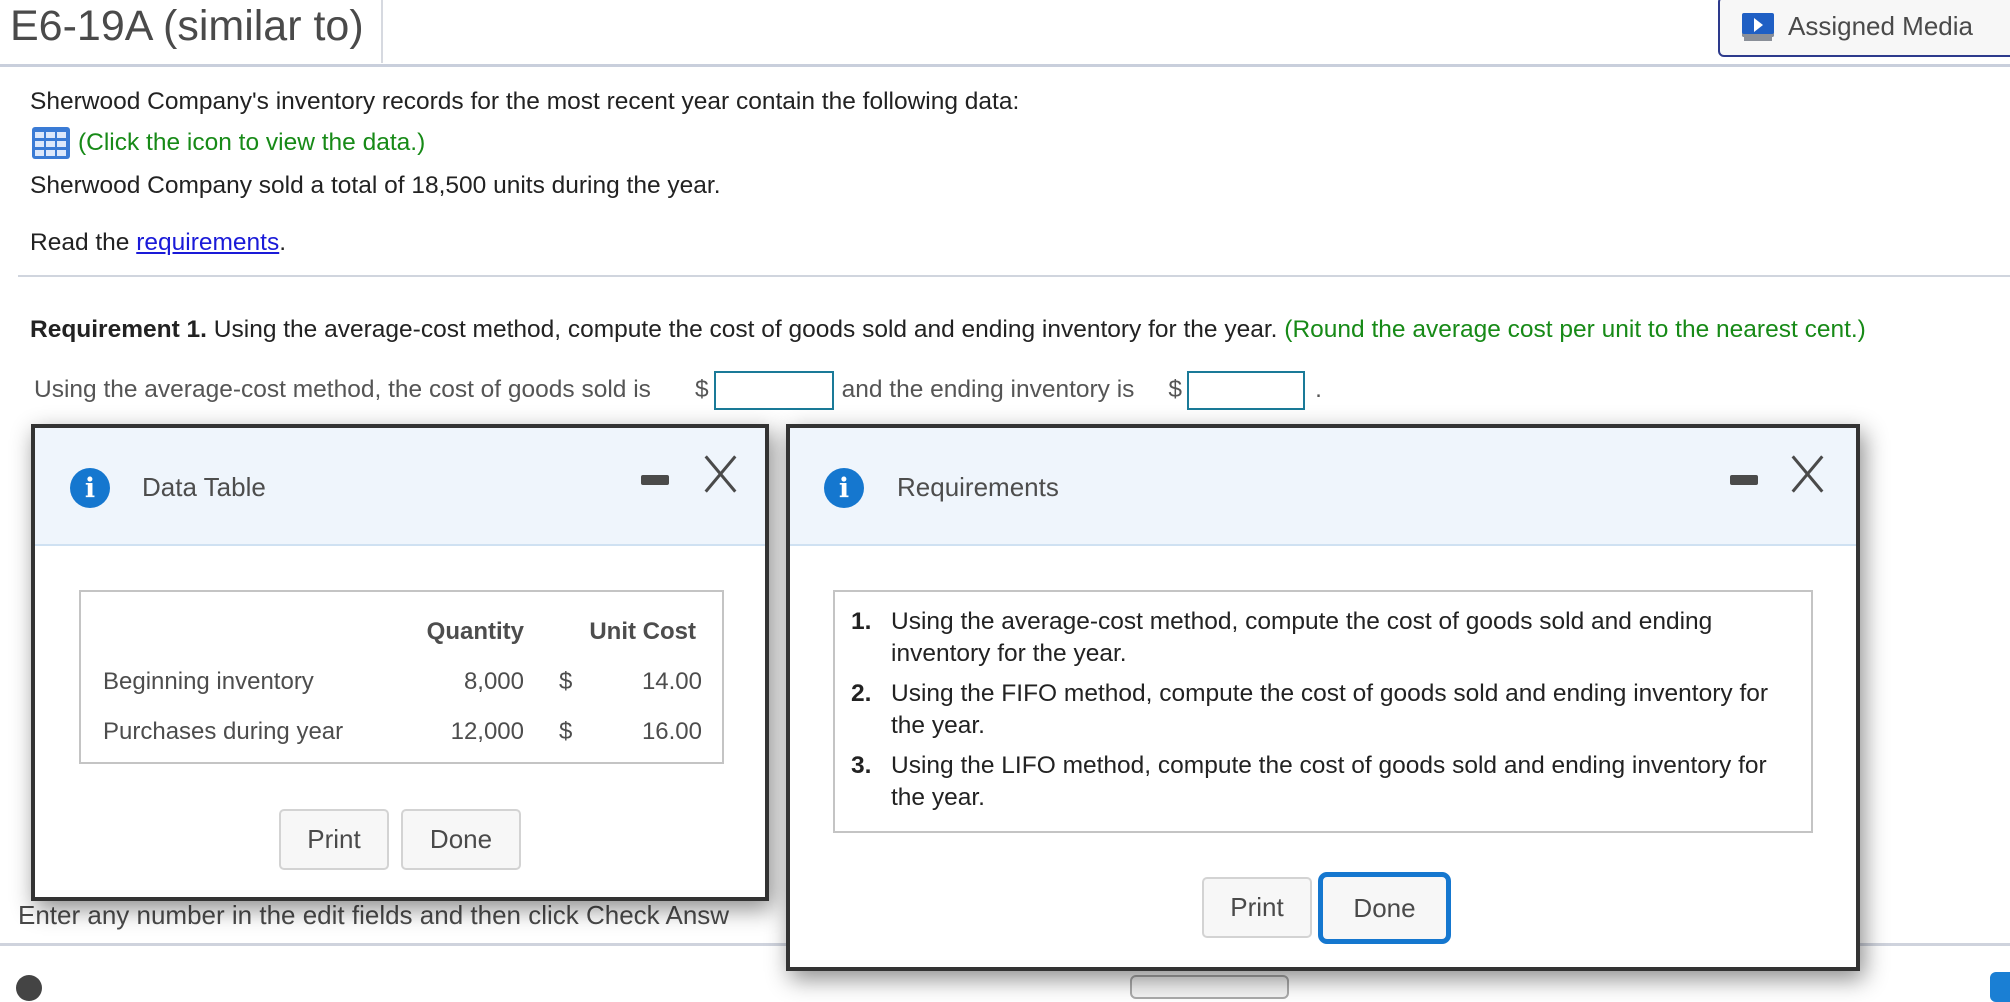 The width and height of the screenshot is (2010, 1002). I want to click on ending-inventory-input, so click(1246, 390).